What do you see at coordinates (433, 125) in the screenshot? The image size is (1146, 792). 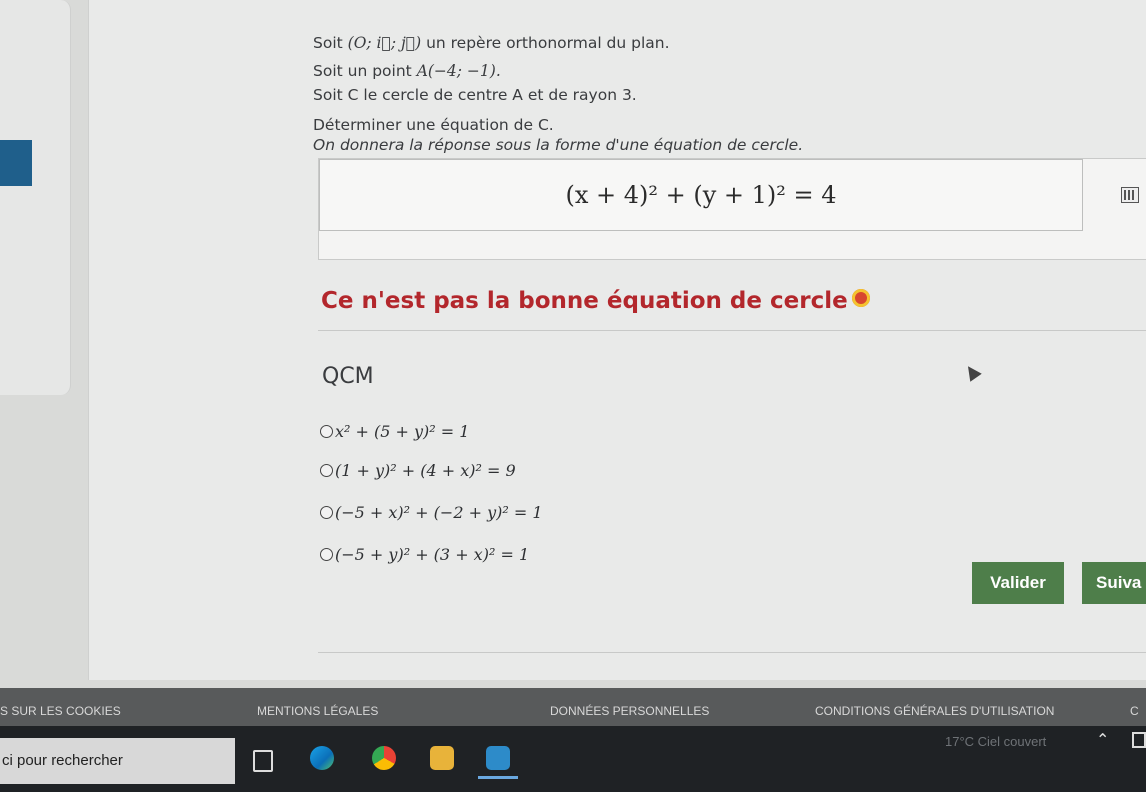 I see `statement-line-4: Déterminer une équation de C.` at bounding box center [433, 125].